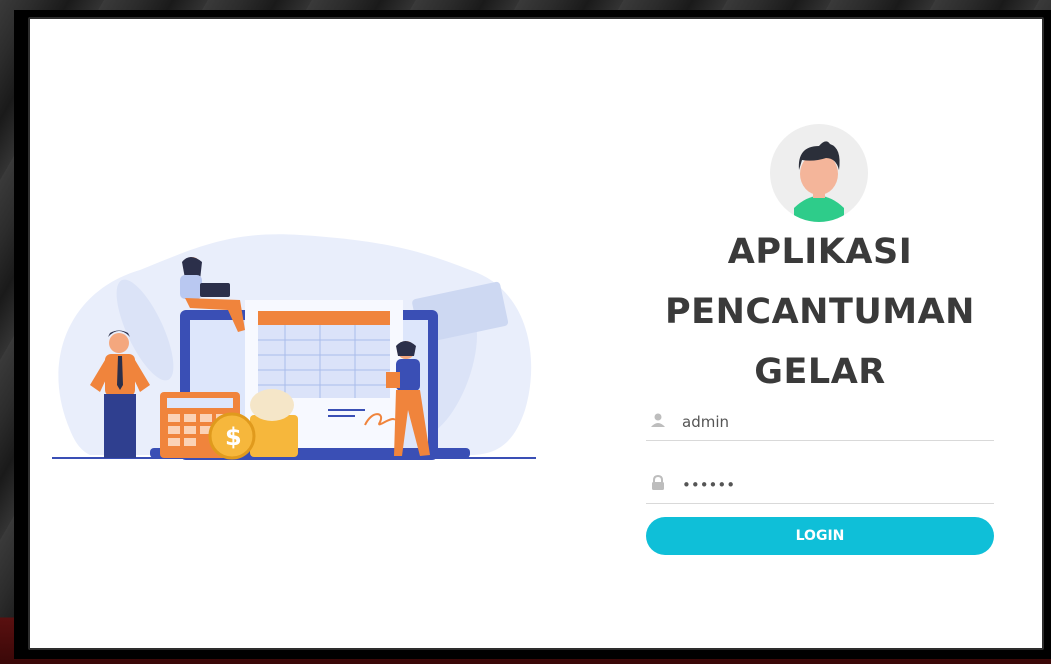 The image size is (1051, 664). What do you see at coordinates (819, 173) in the screenshot?
I see `user-avatar-icon` at bounding box center [819, 173].